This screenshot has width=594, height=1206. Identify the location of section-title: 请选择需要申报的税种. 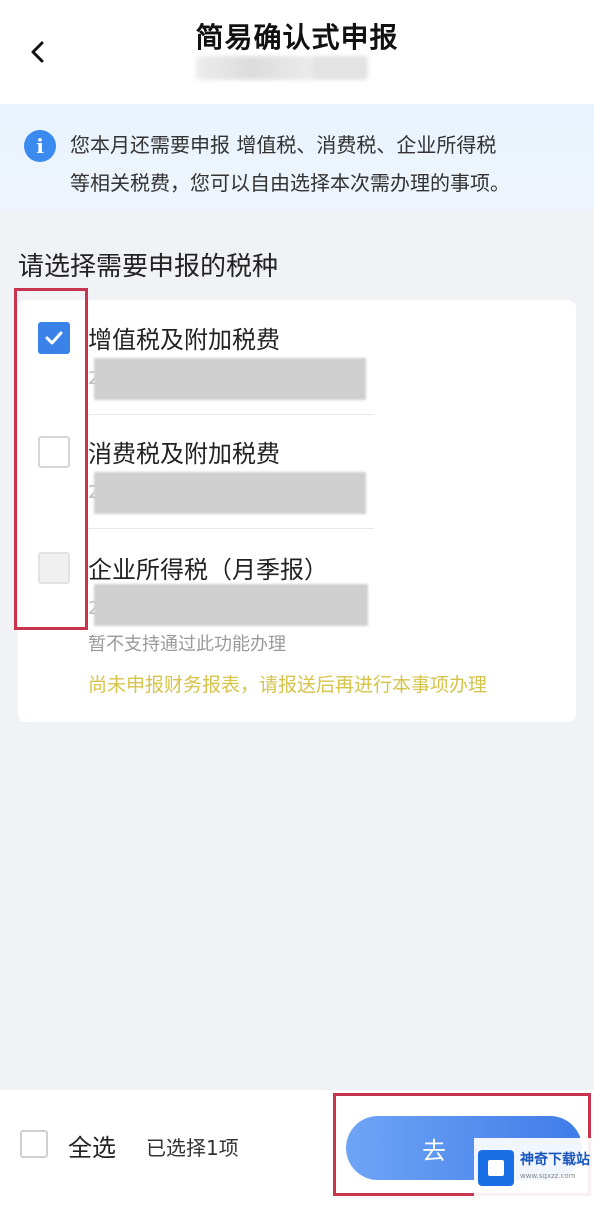
(148, 267).